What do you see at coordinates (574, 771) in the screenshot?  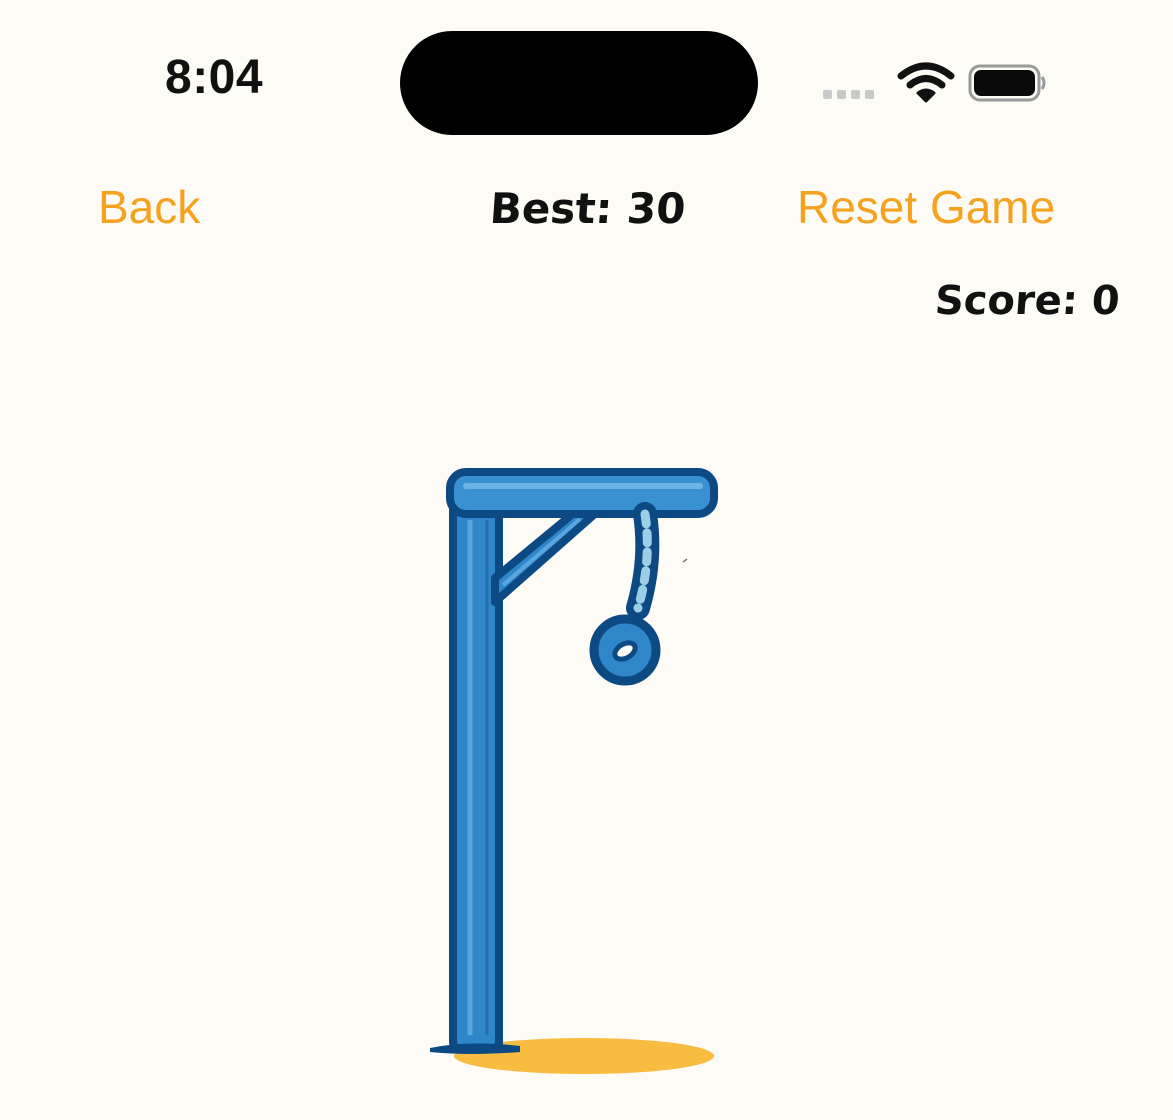 I see `gallows-drawing` at bounding box center [574, 771].